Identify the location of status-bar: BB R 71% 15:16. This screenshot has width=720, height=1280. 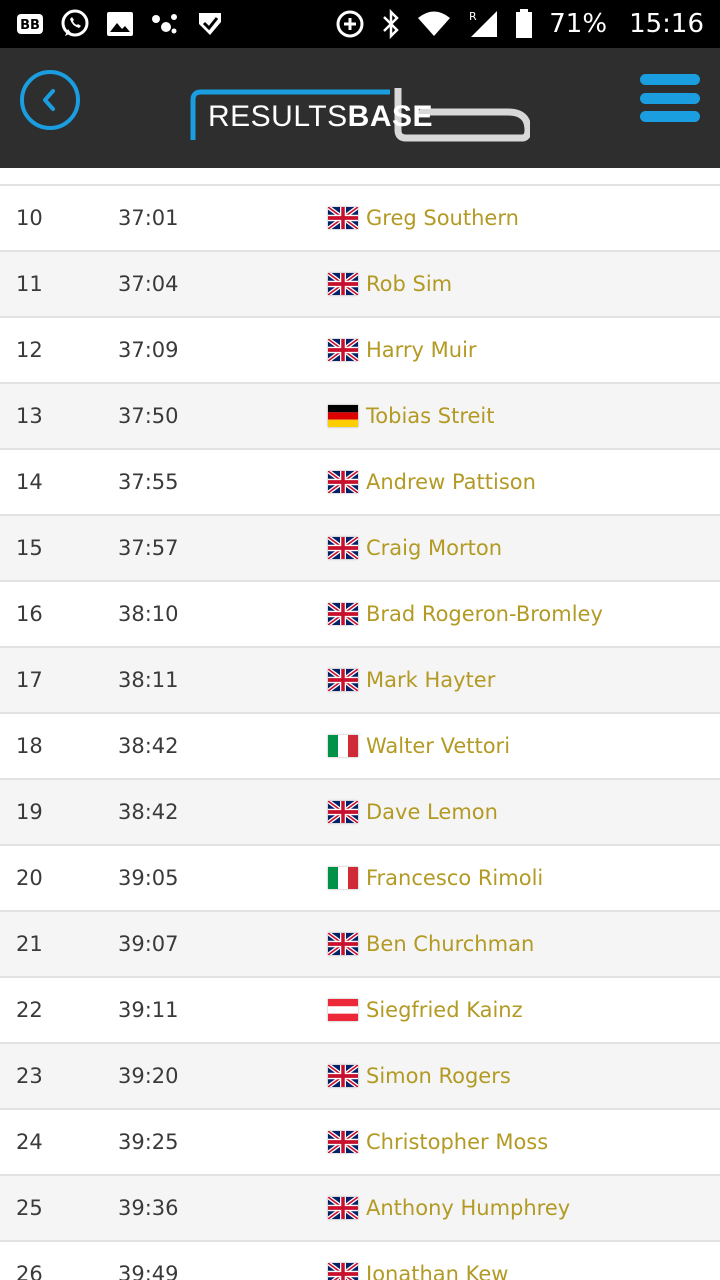
(360, 24).